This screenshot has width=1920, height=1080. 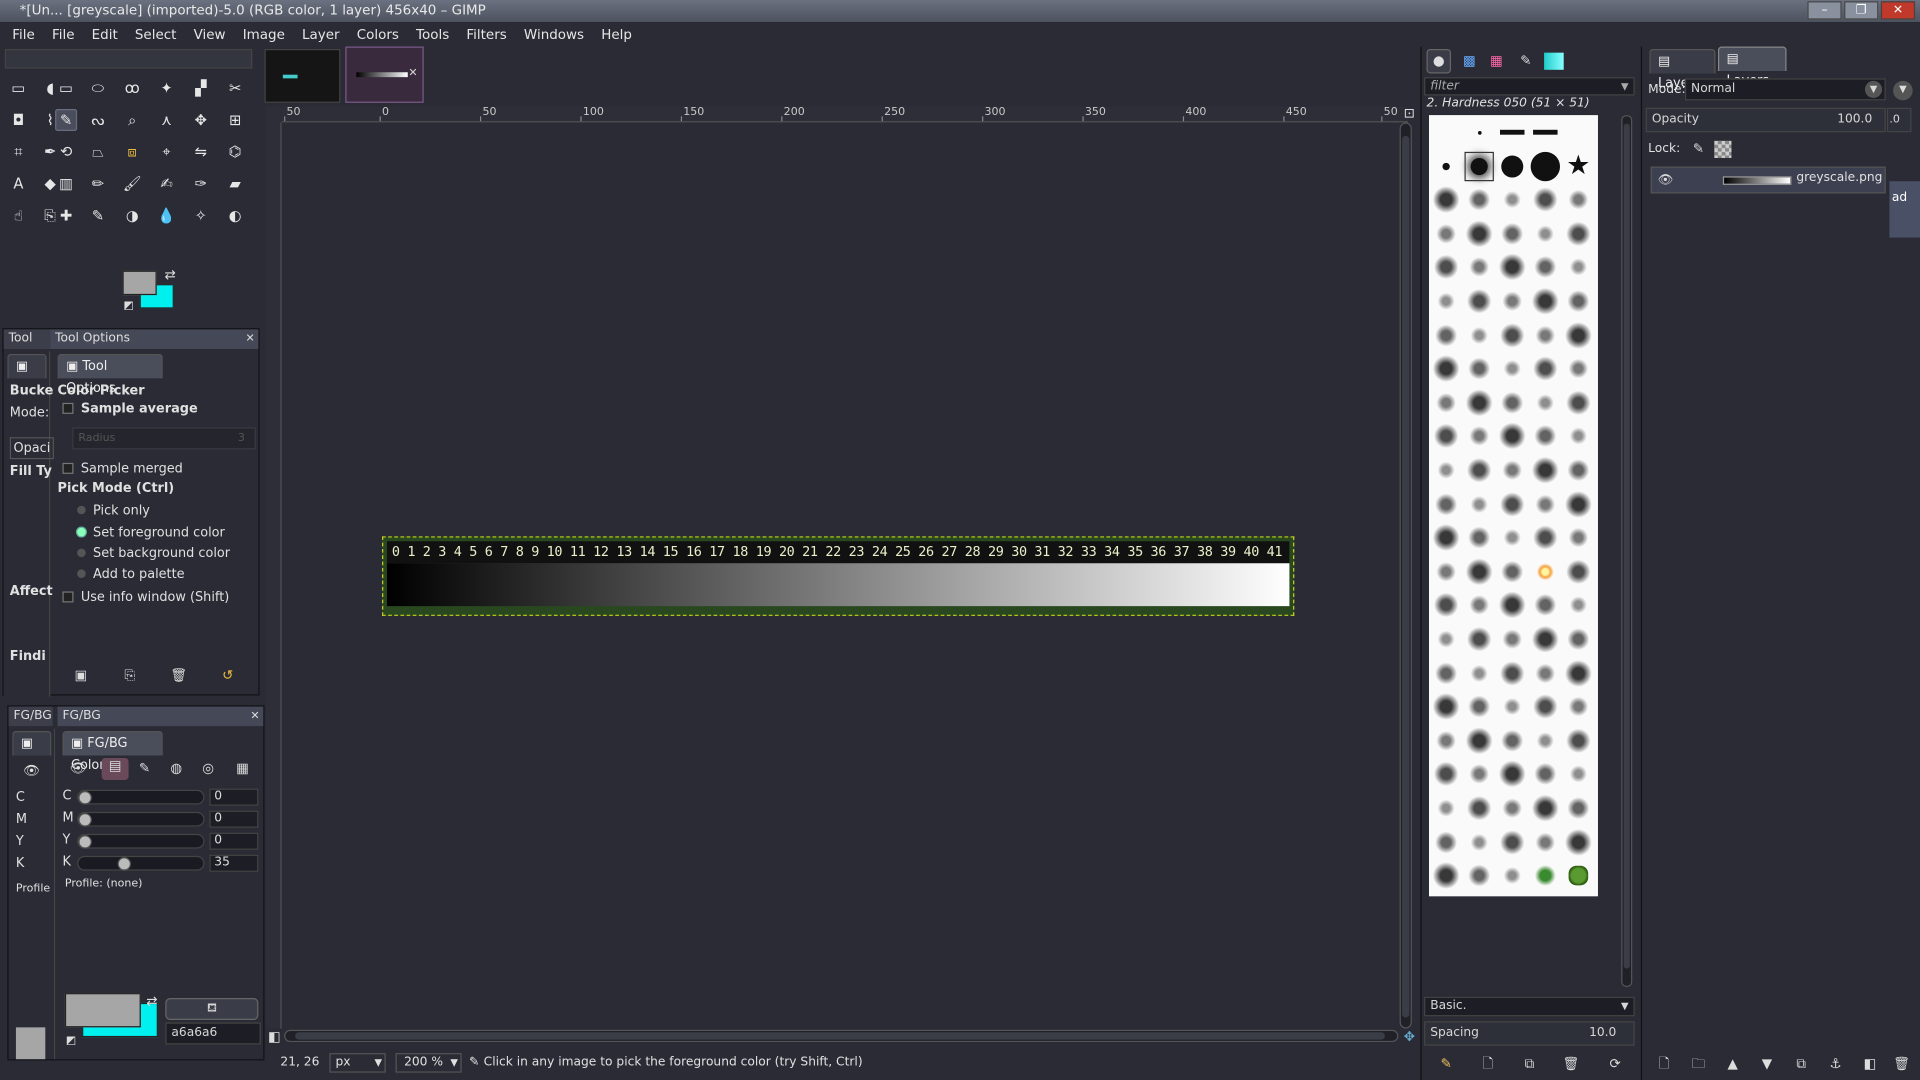 I want to click on maximize-icon: ❐, so click(x=1861, y=10).